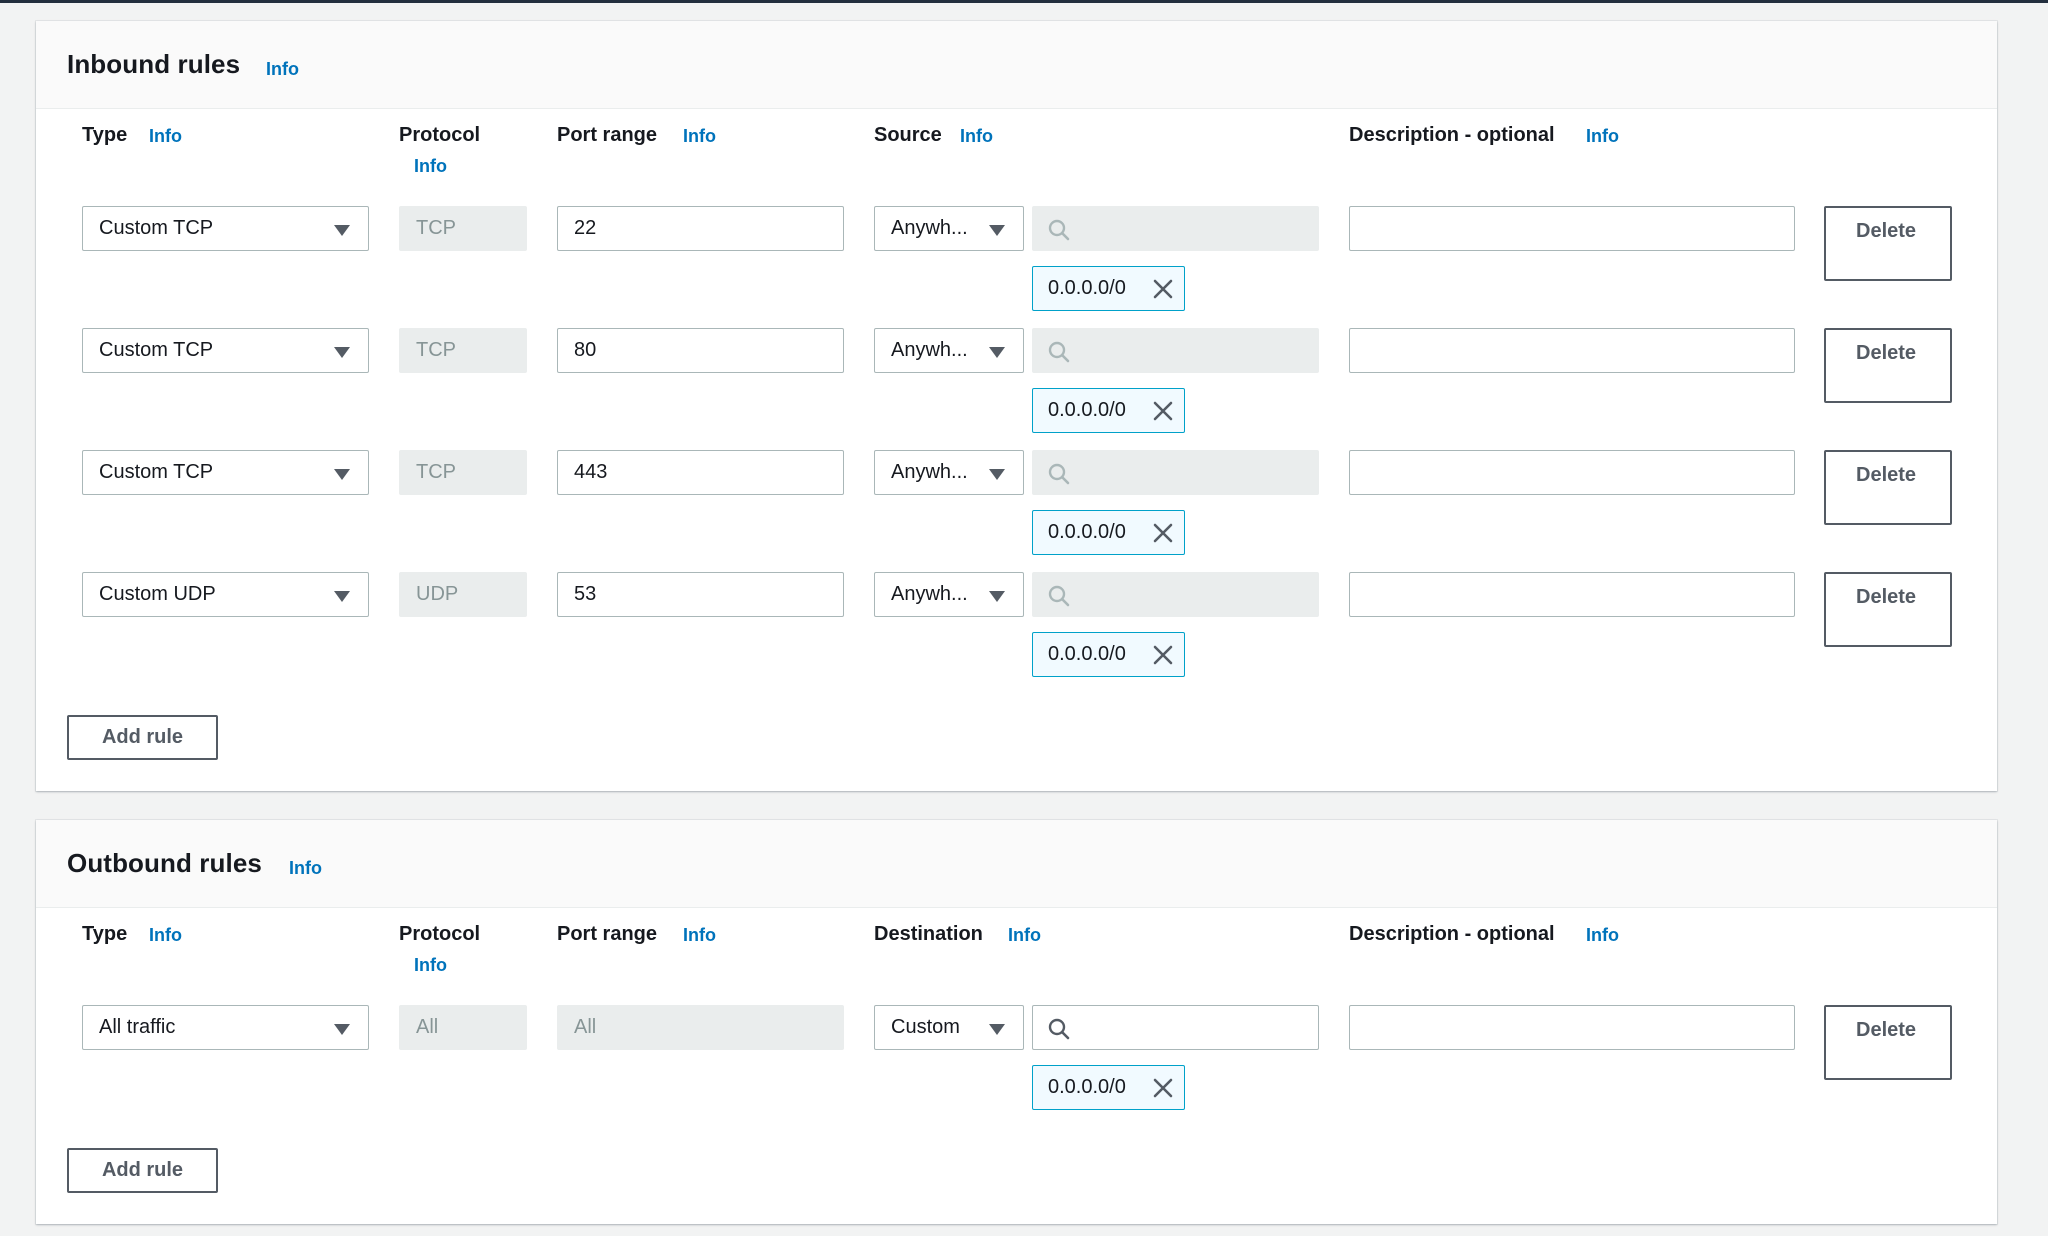 The height and width of the screenshot is (1236, 2048). What do you see at coordinates (928, 934) in the screenshot?
I see `col-header-destination: Destination` at bounding box center [928, 934].